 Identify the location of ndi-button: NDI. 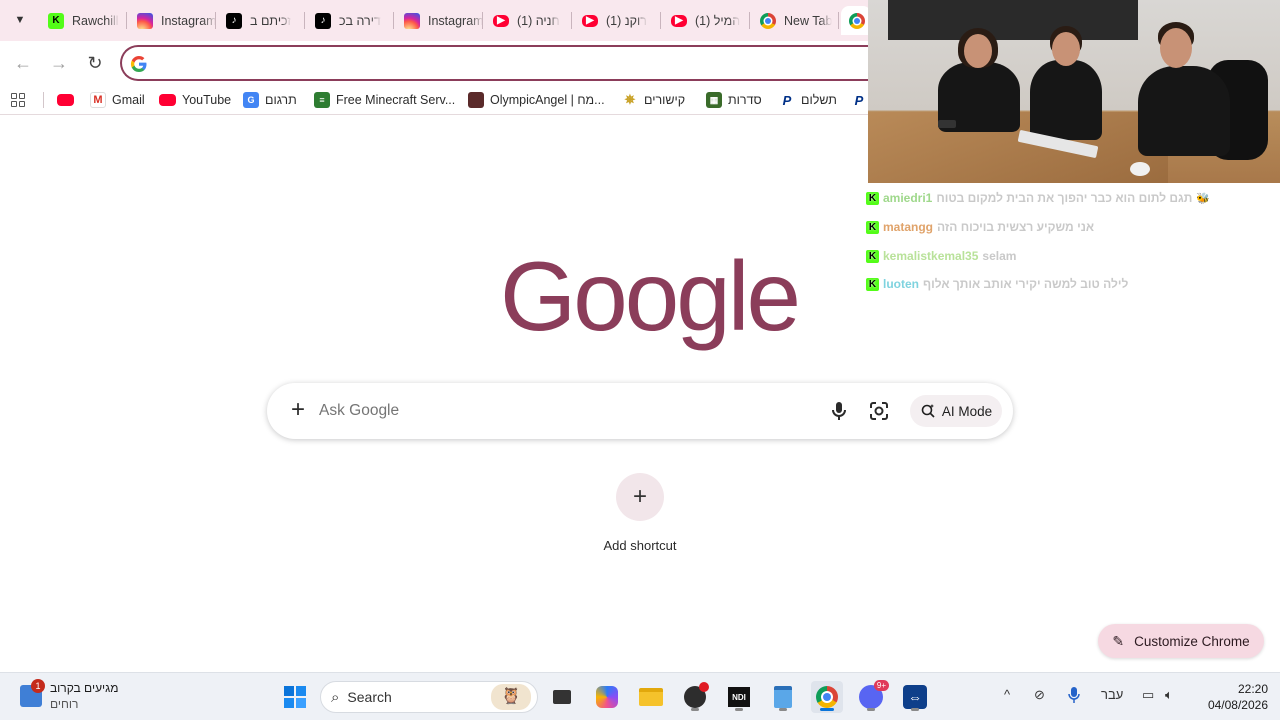
(739, 697).